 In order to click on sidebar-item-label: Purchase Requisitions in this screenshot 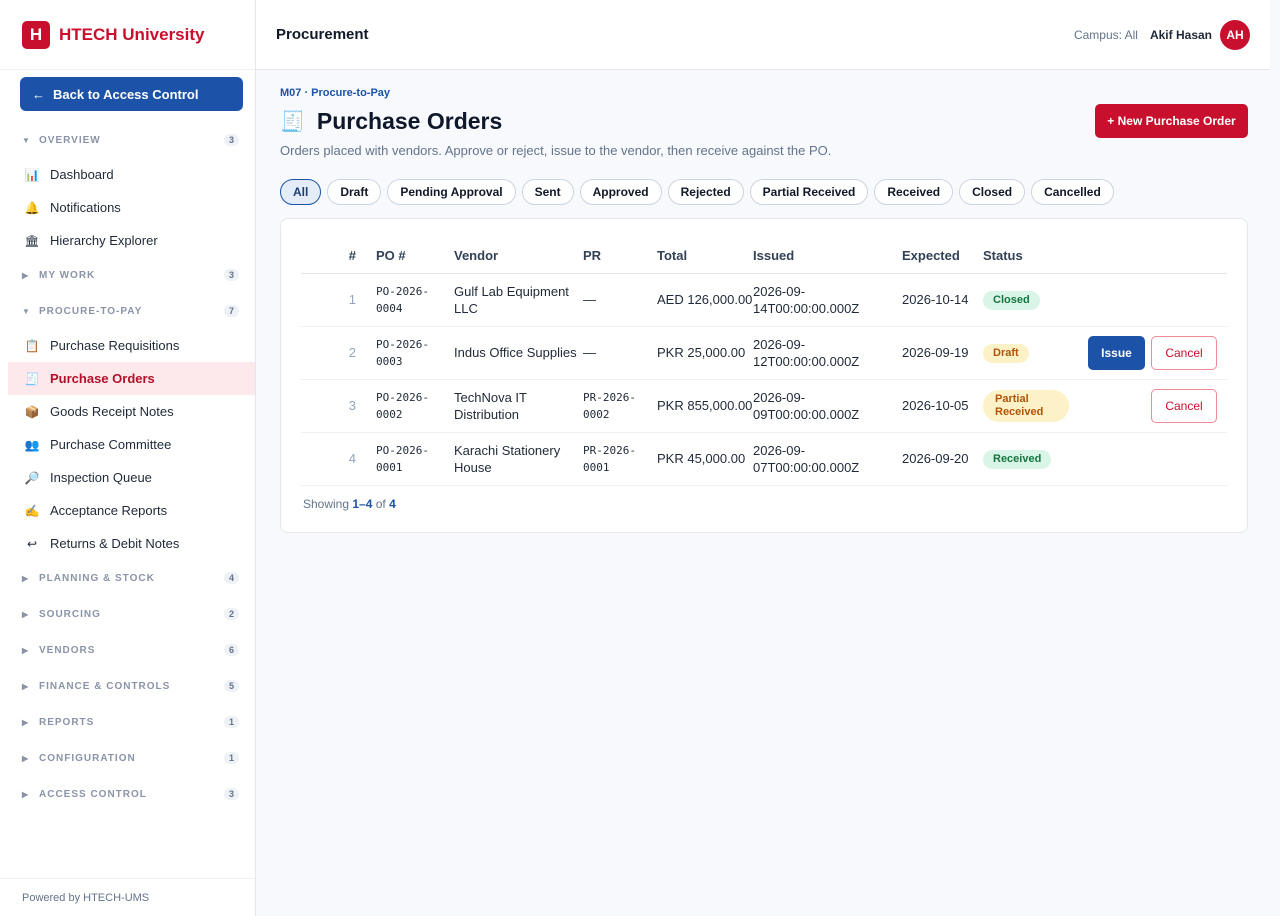, I will do `click(115, 345)`.